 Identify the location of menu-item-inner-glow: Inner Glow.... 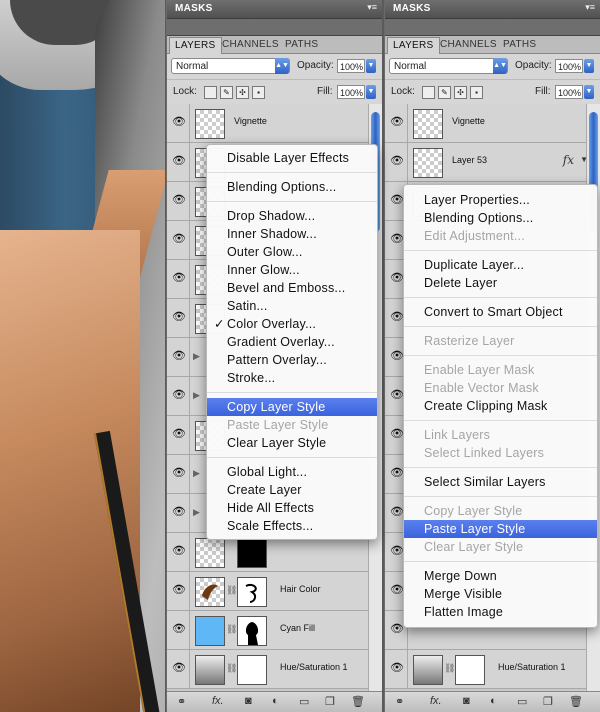
(292, 270).